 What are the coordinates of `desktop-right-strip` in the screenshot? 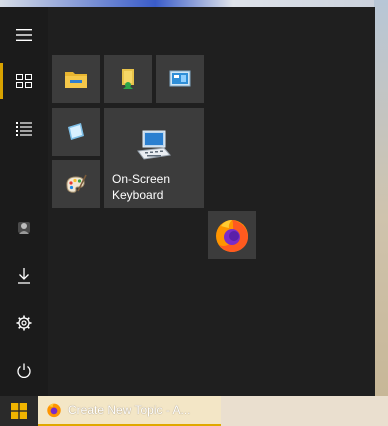 It's located at (381, 198).